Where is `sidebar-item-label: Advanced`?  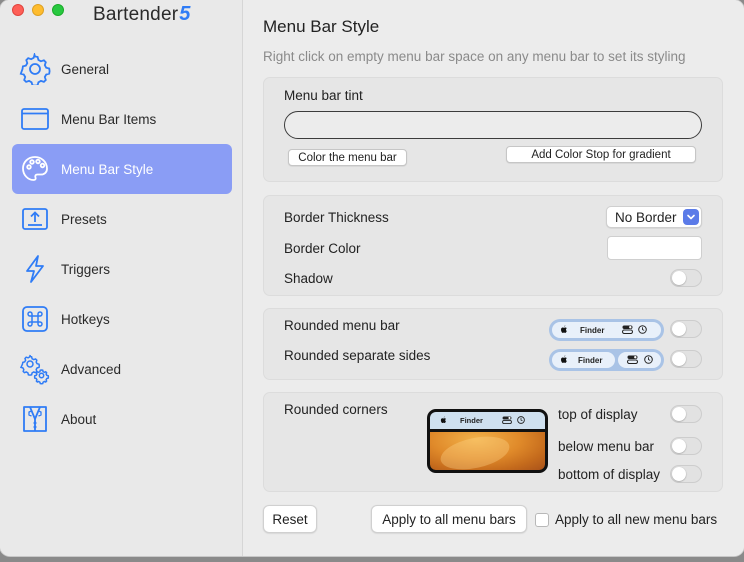
sidebar-item-label: Advanced is located at coordinates (91, 369).